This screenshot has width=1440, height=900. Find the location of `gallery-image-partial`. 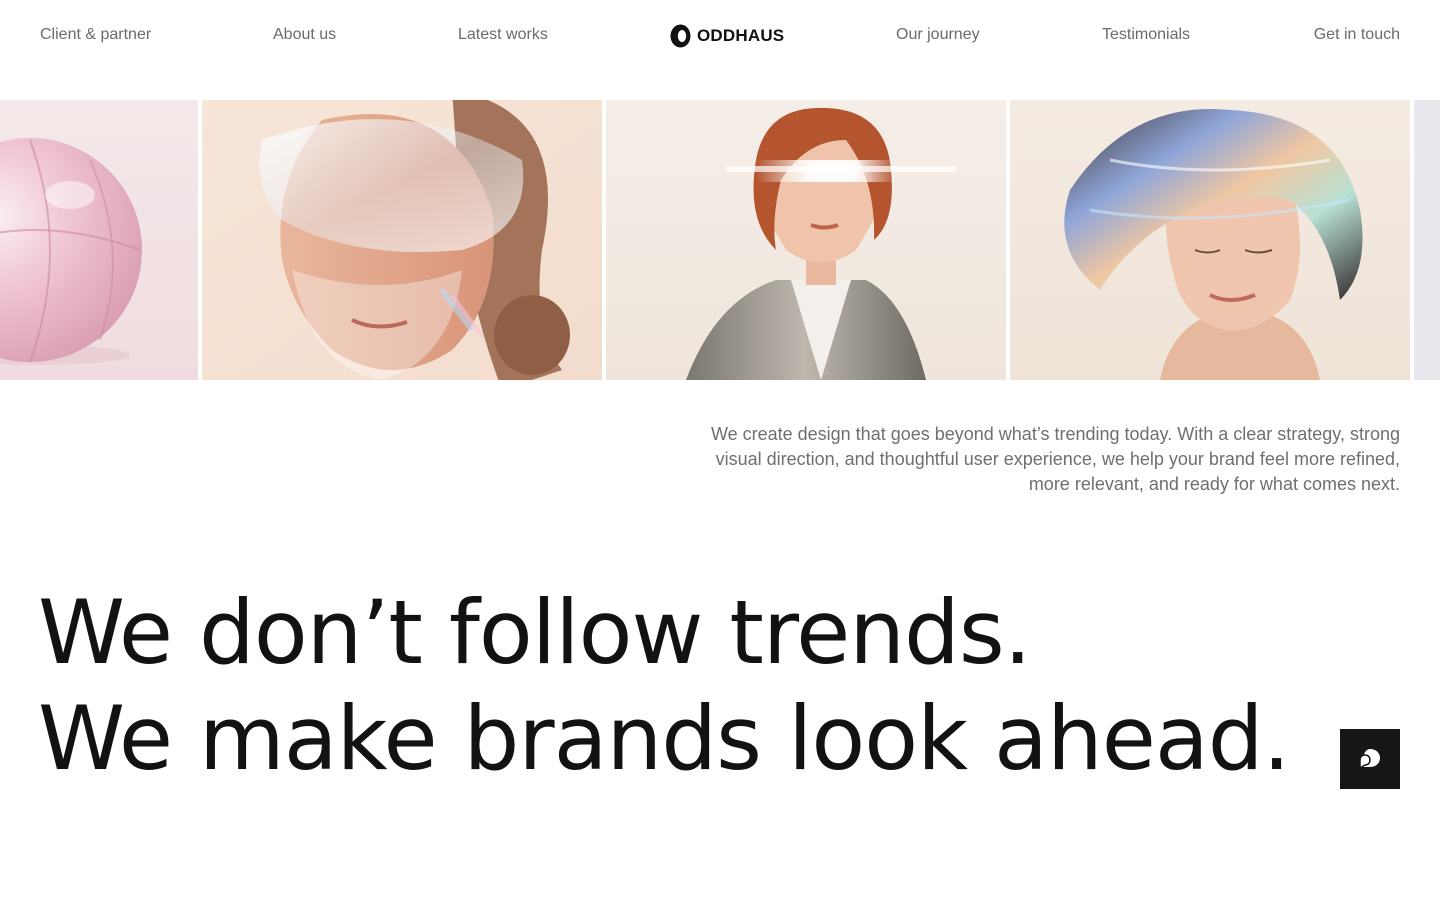

gallery-image-partial is located at coordinates (1427, 240).